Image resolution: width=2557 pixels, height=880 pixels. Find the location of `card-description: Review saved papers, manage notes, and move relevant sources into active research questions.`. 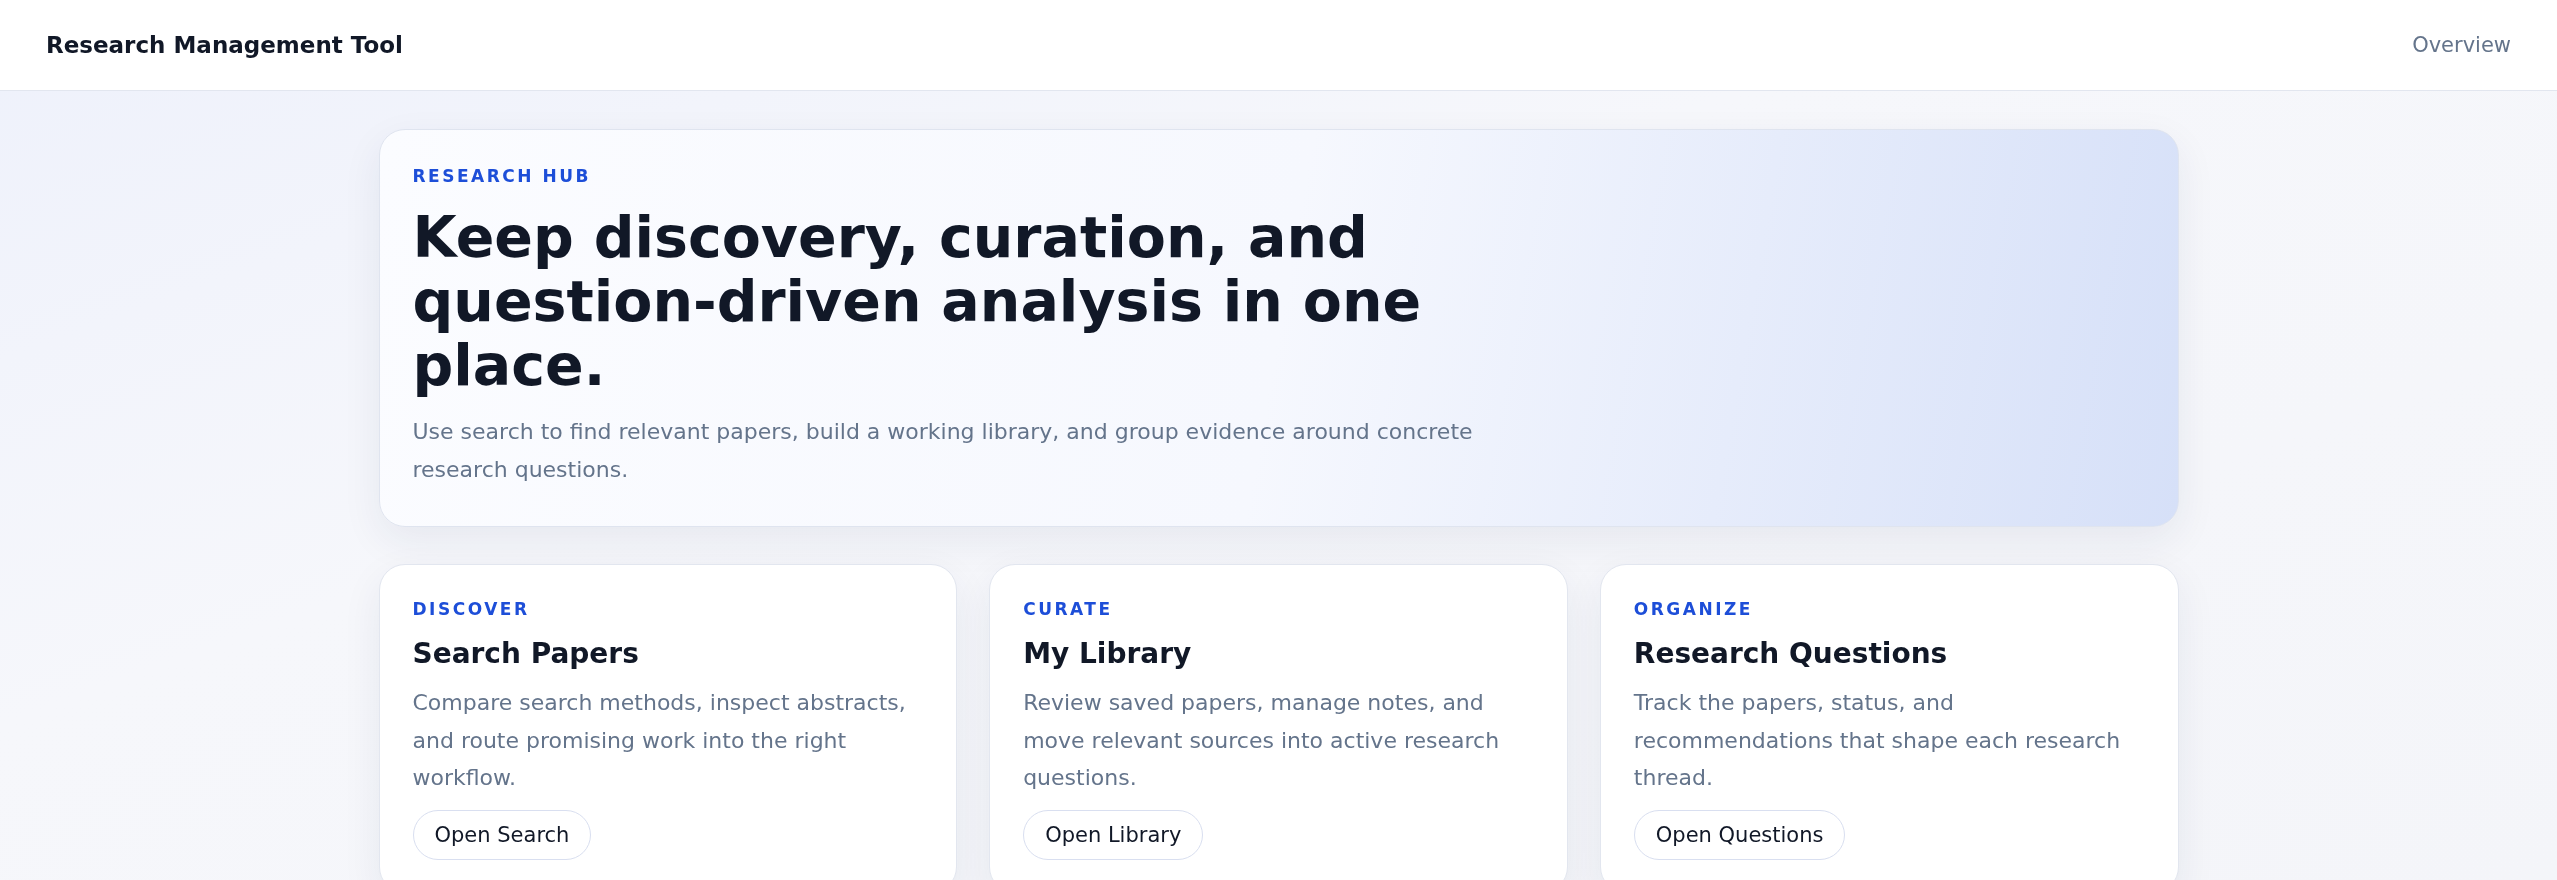

card-description: Review saved papers, manage notes, and move relevant sources into active research questions. is located at coordinates (1262, 741).